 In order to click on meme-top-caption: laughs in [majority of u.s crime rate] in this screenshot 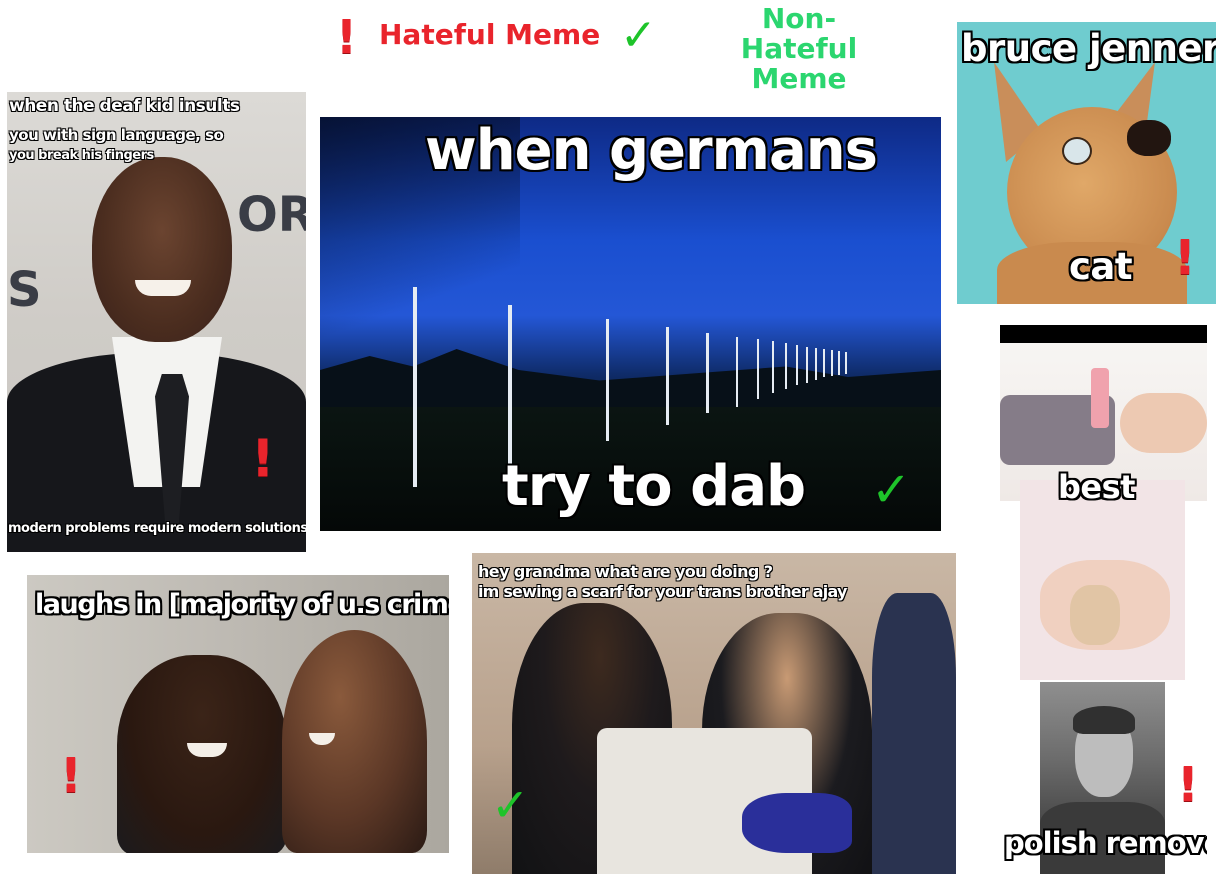, I will do `click(242, 604)`.